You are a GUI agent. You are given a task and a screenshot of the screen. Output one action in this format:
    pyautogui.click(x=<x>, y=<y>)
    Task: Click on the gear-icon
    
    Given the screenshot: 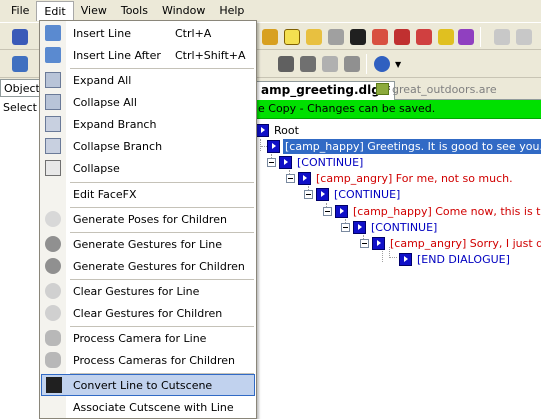 What is the action you would take?
    pyautogui.click(x=308, y=64)
    